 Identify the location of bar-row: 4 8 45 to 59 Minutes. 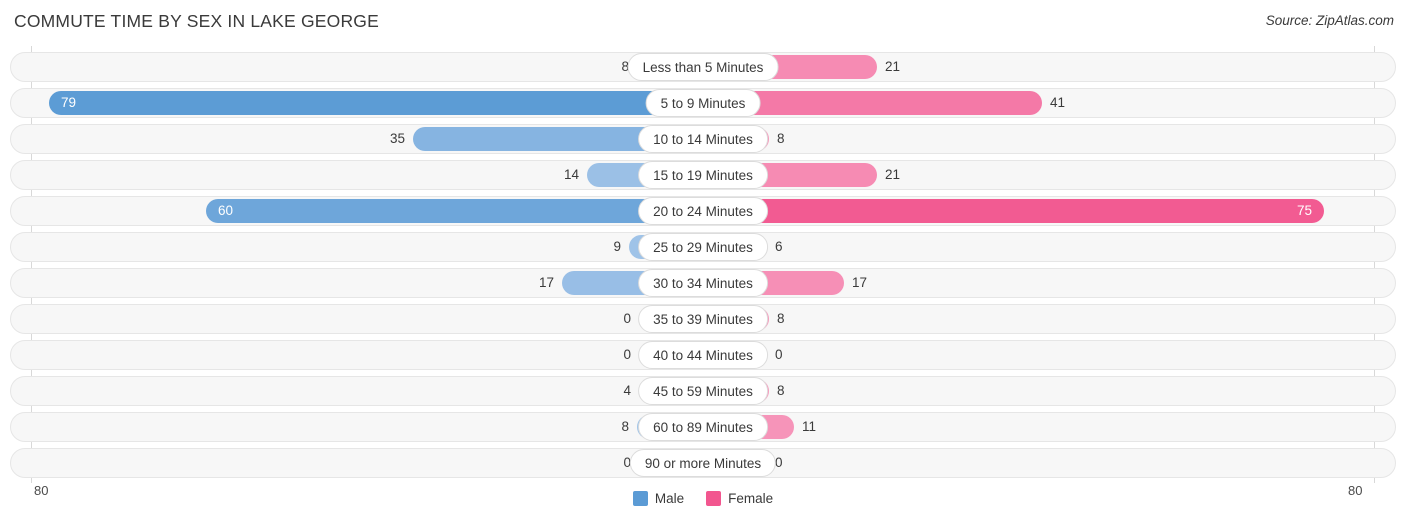
(703, 391).